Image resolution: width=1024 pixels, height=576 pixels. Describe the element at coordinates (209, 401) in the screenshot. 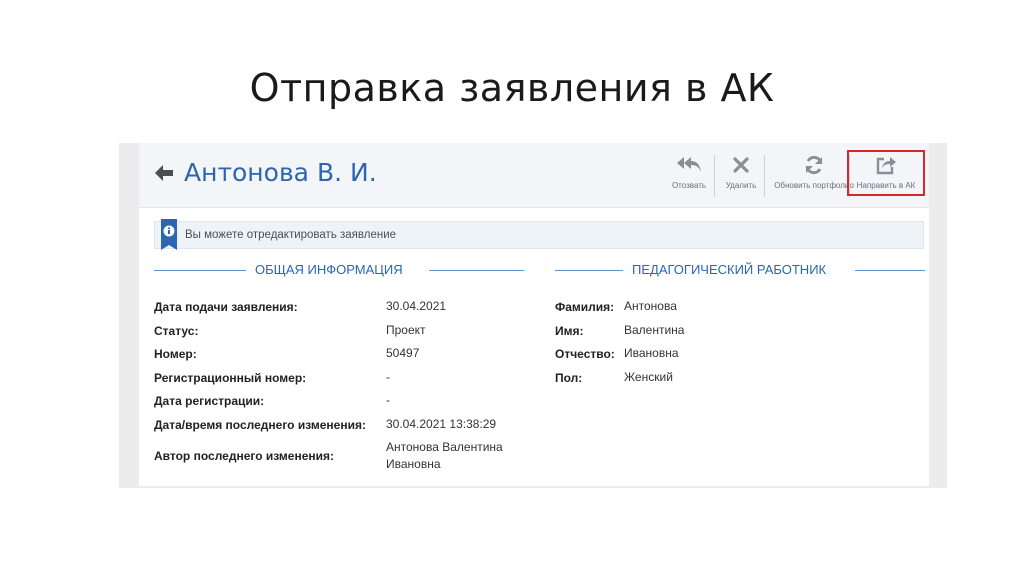

I see `registration-date-label: Дата регистрации:` at that location.